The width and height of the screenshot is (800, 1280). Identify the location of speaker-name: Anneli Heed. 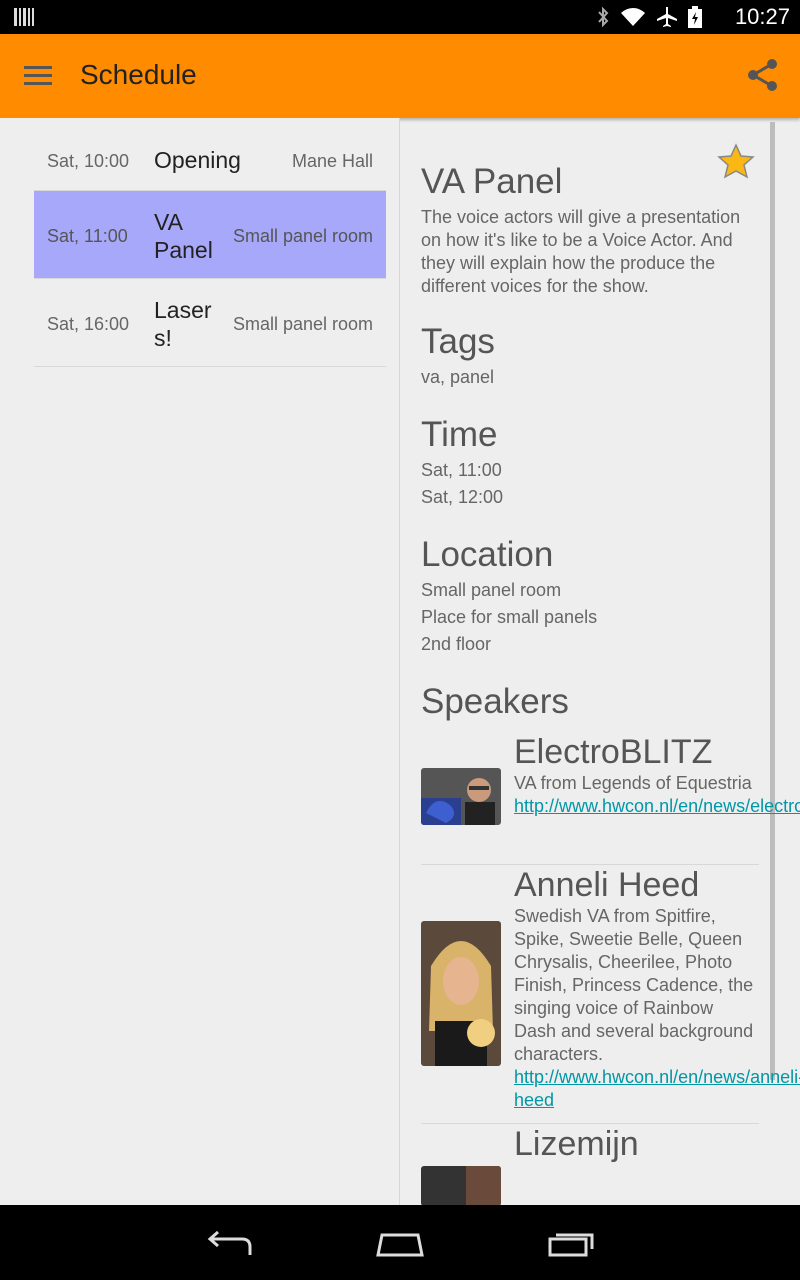
(607, 885).